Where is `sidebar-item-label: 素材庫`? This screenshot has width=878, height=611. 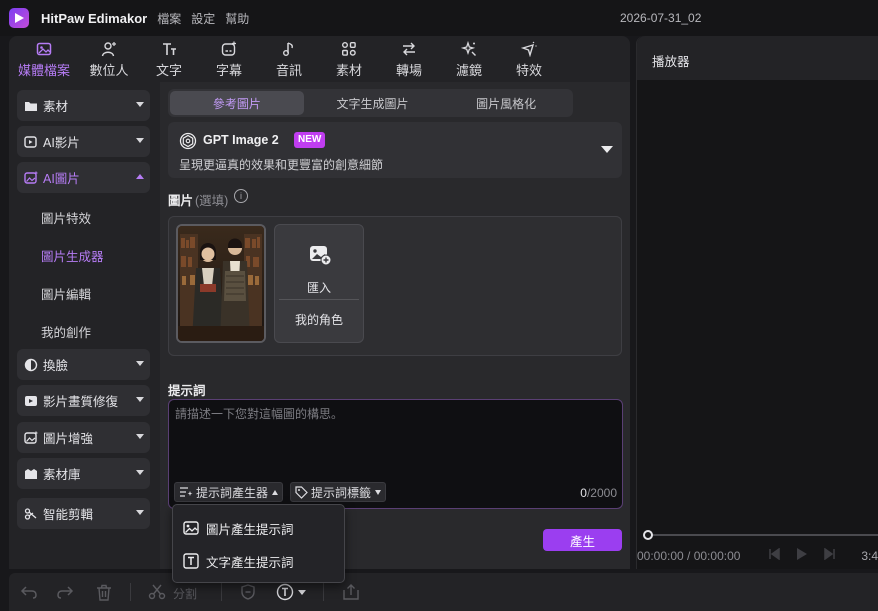 sidebar-item-label: 素材庫 is located at coordinates (62, 475).